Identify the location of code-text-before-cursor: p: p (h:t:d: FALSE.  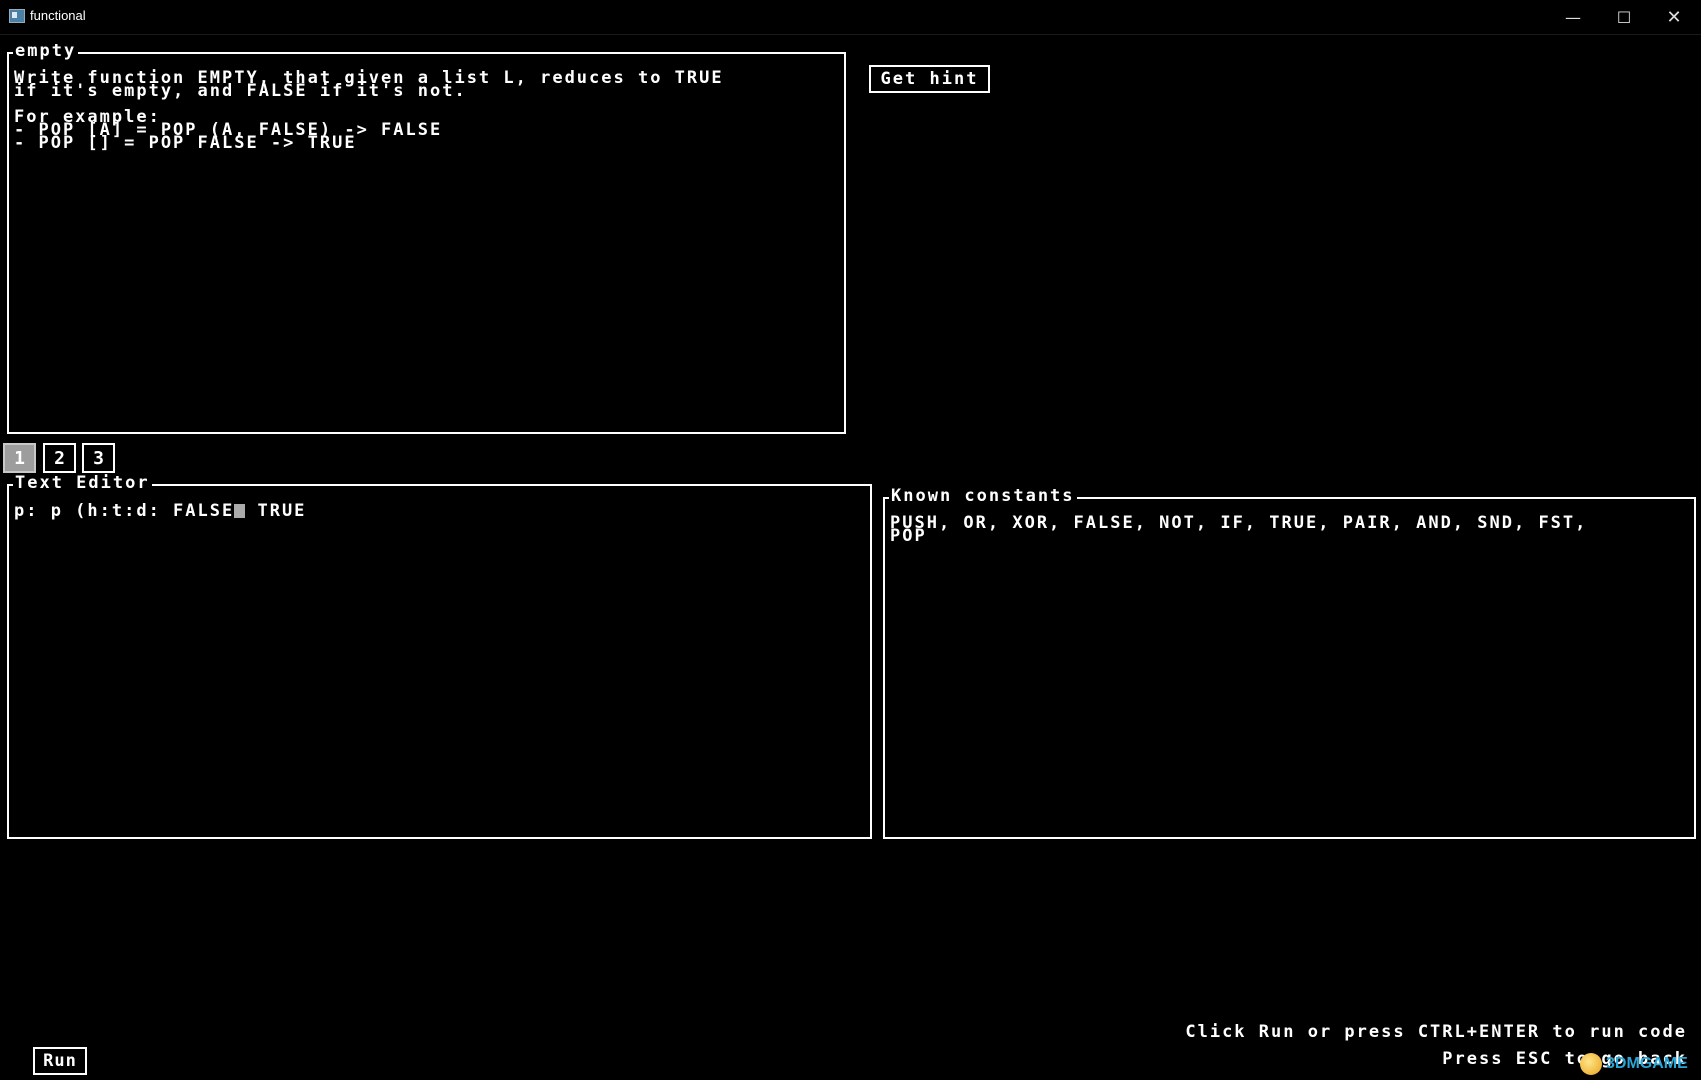
(124, 511).